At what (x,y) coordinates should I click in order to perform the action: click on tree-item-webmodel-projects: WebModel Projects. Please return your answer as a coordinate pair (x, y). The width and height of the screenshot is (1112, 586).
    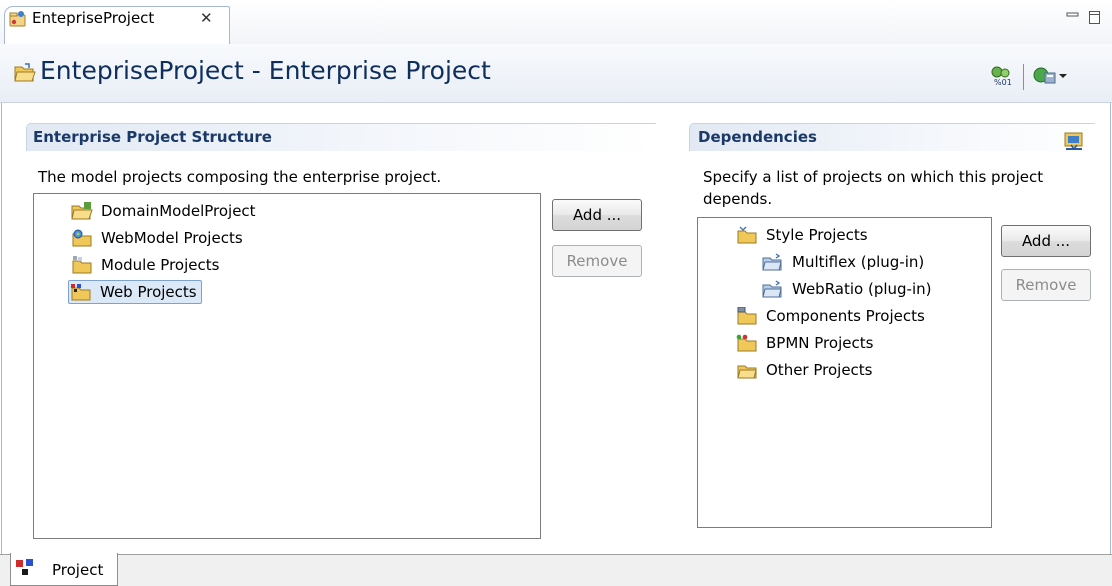
    Looking at the image, I should click on (305, 237).